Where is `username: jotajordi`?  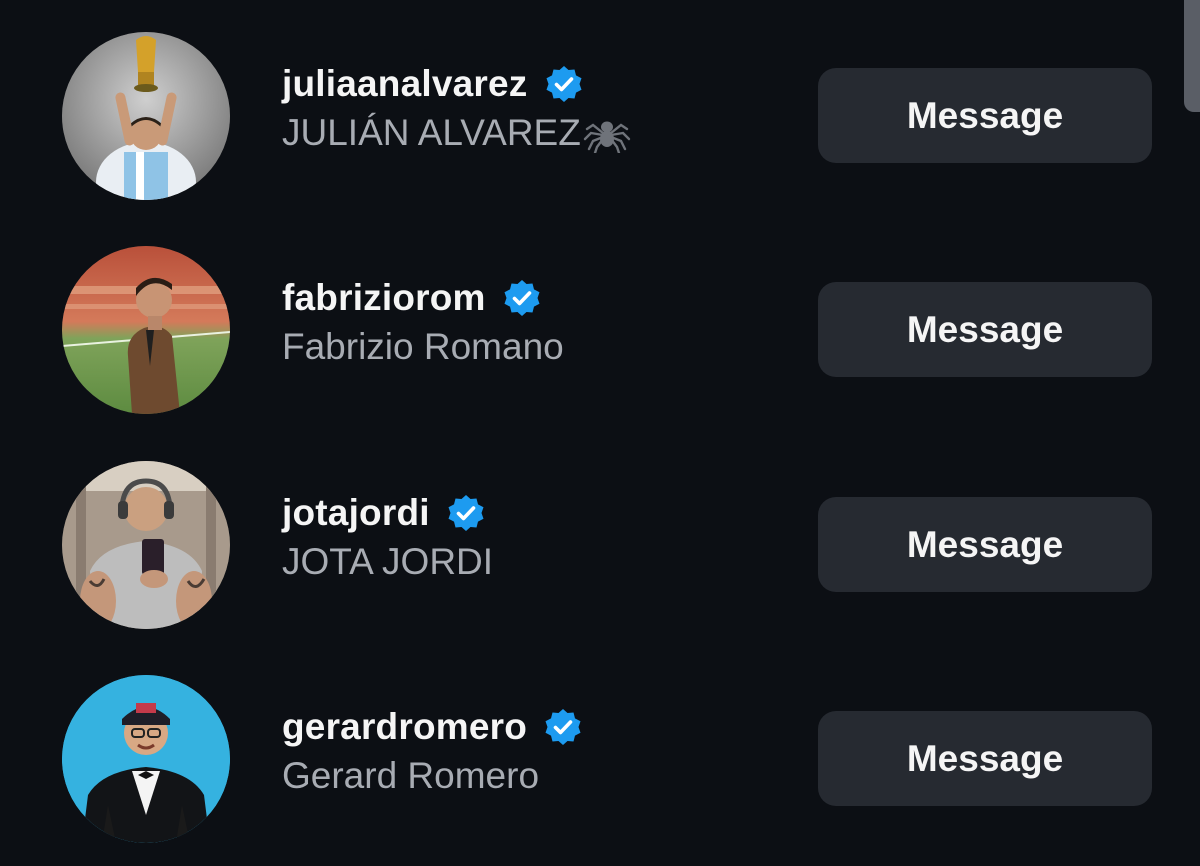
username: jotajordi is located at coordinates (356, 513).